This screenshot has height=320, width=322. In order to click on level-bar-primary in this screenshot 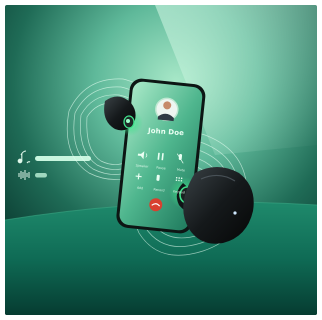, I will do `click(63, 158)`.